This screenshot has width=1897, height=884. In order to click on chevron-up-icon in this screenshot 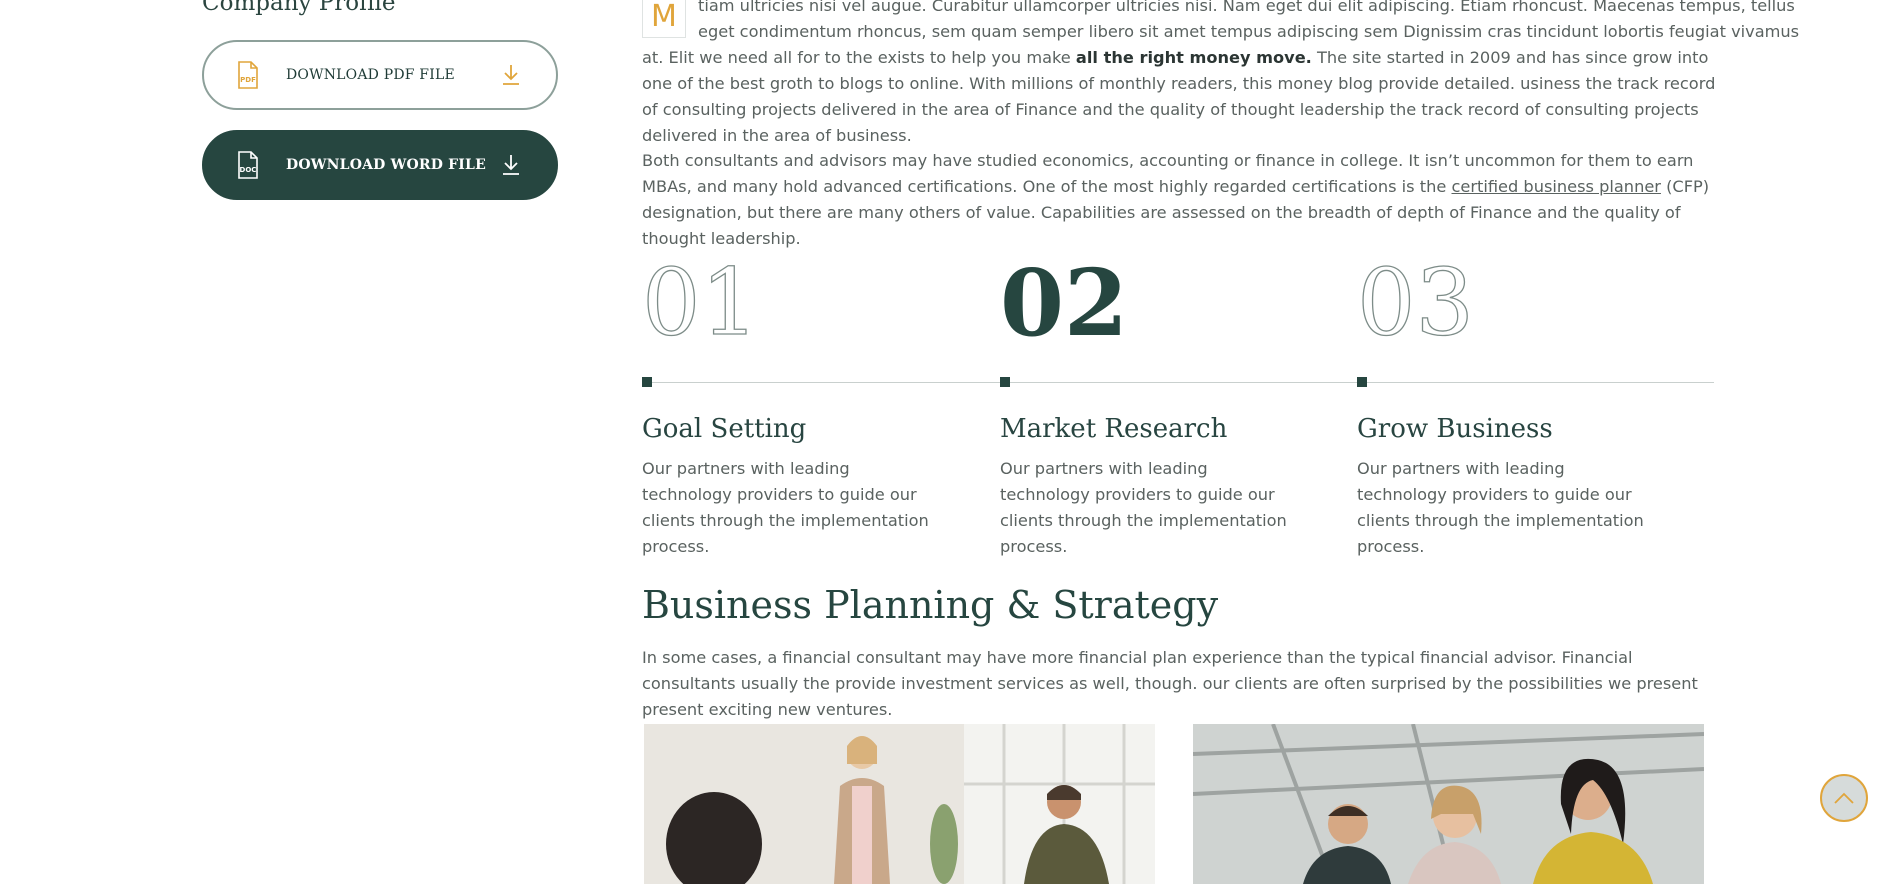, I will do `click(1844, 798)`.